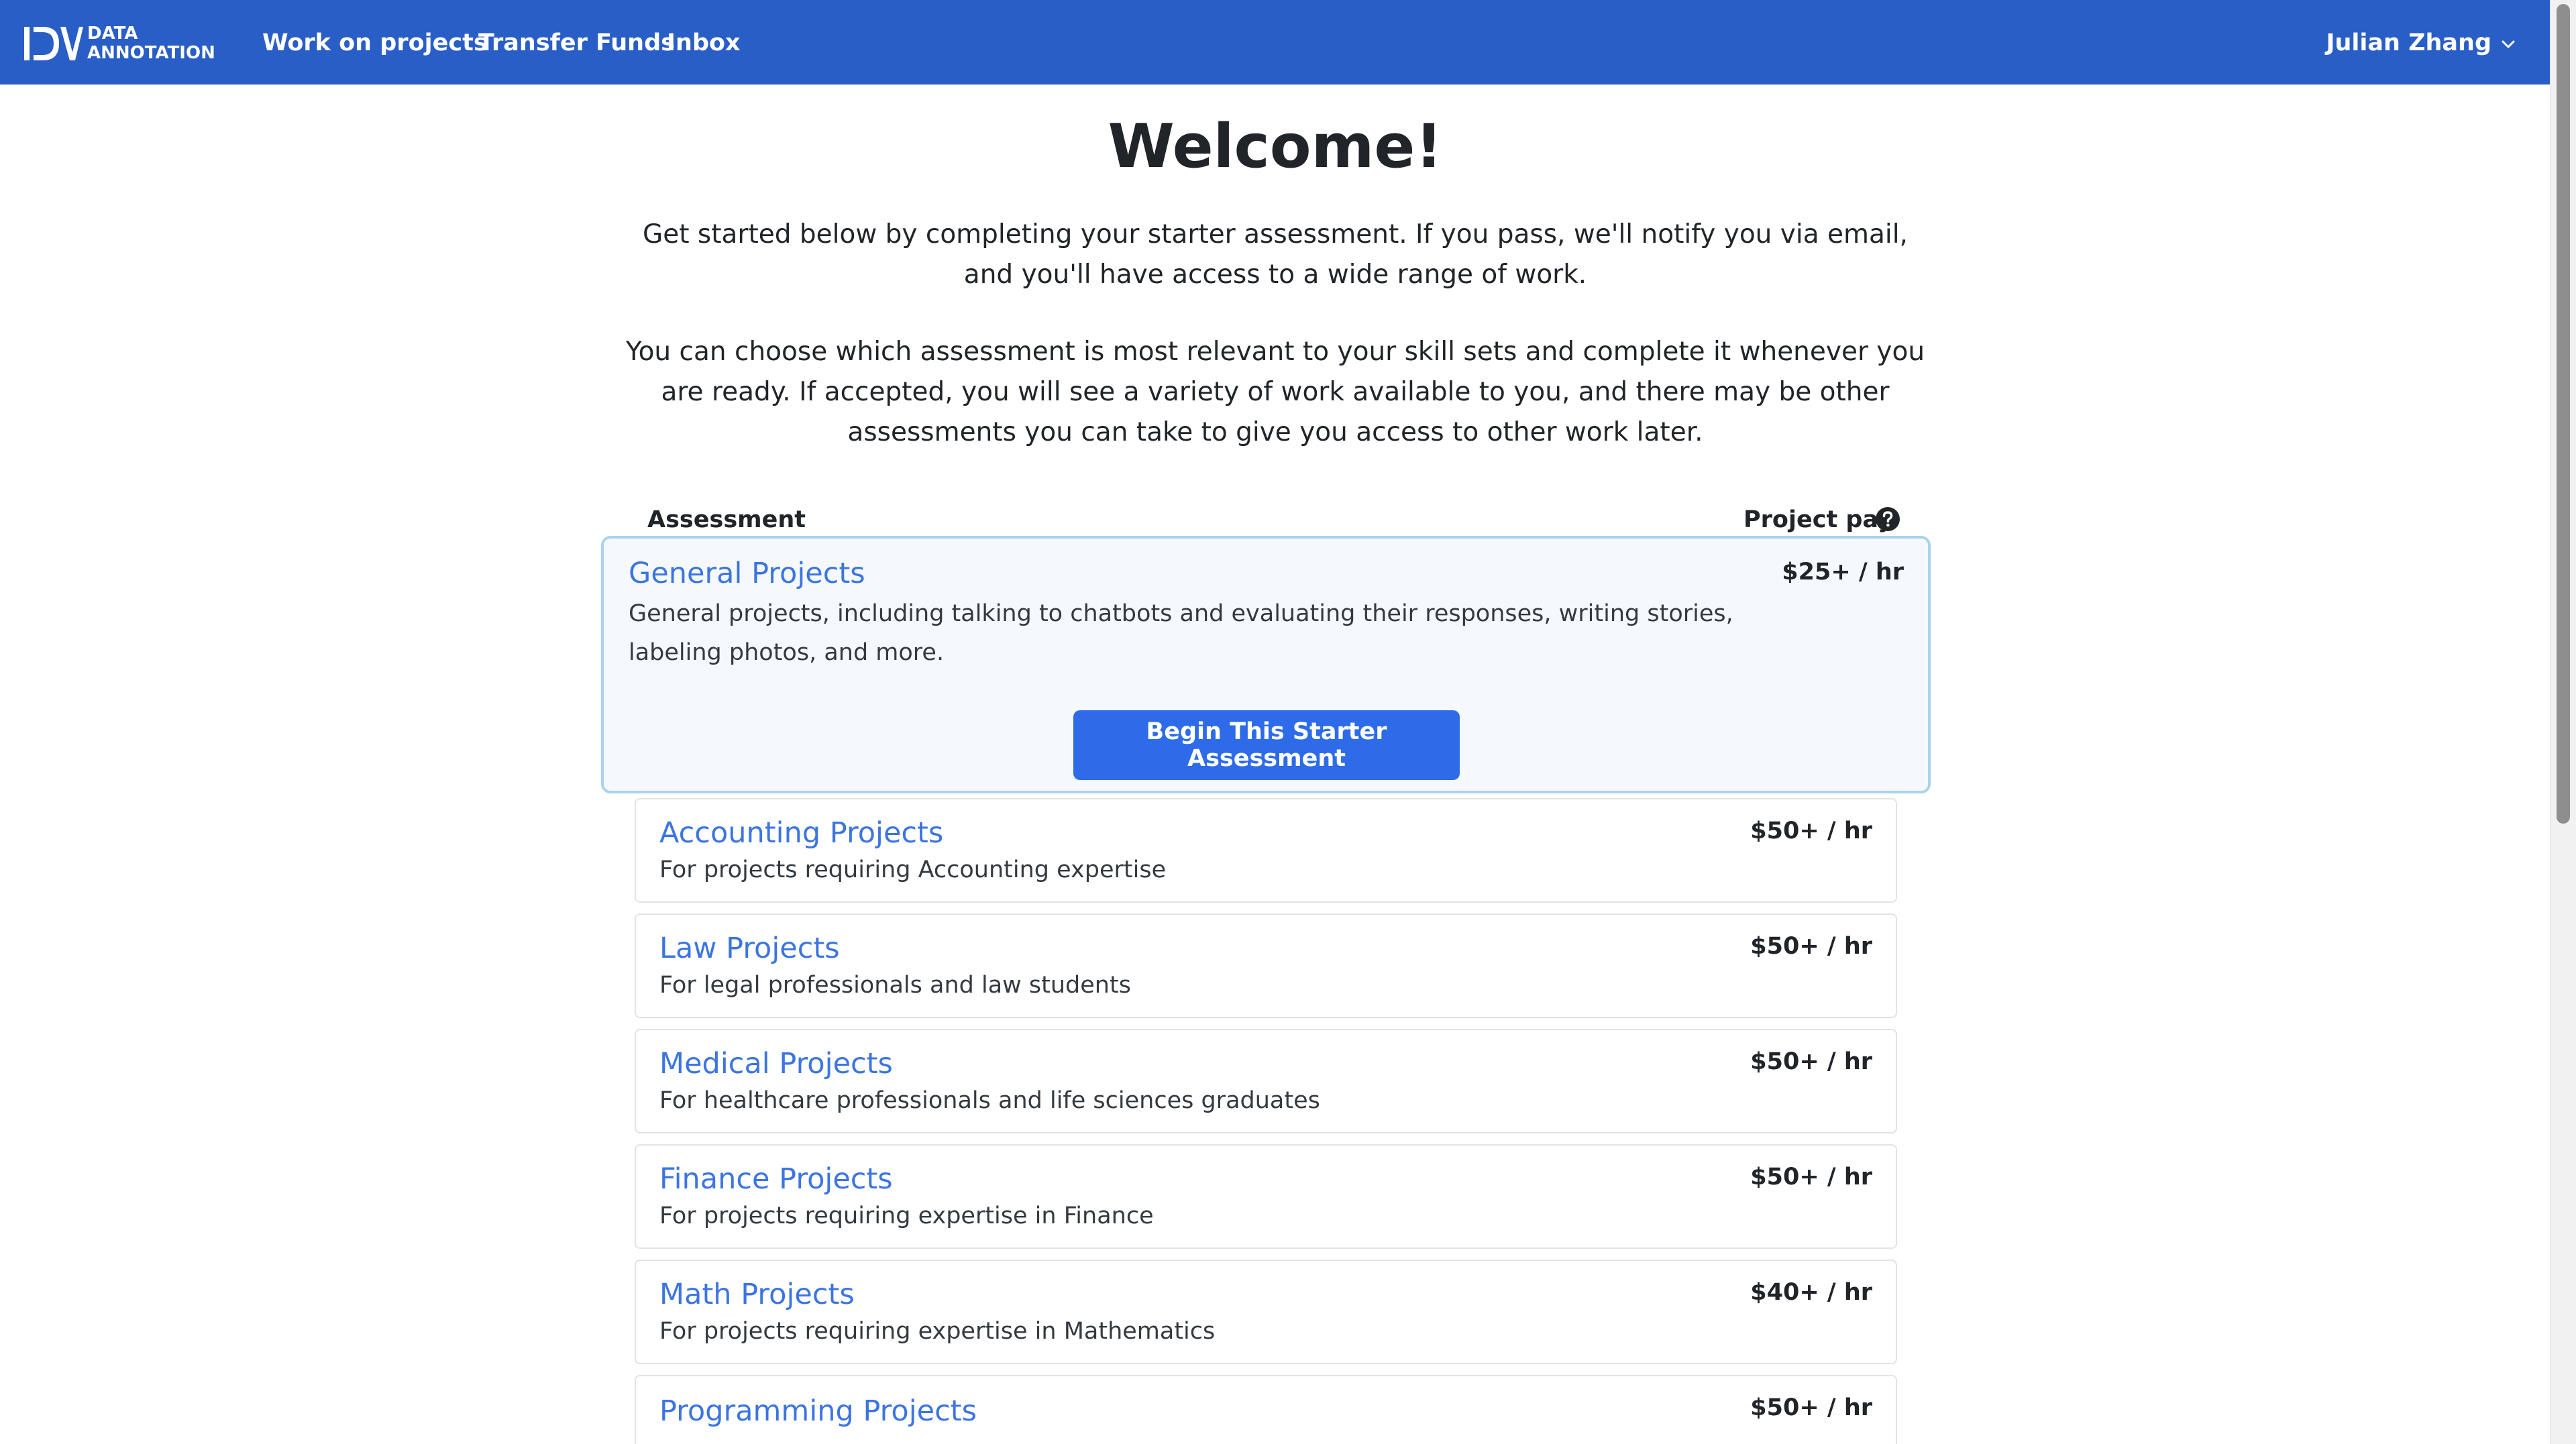 Image resolution: width=2576 pixels, height=1444 pixels. Describe the element at coordinates (2408, 43) in the screenshot. I see `user-name: Julian Zhang` at that location.